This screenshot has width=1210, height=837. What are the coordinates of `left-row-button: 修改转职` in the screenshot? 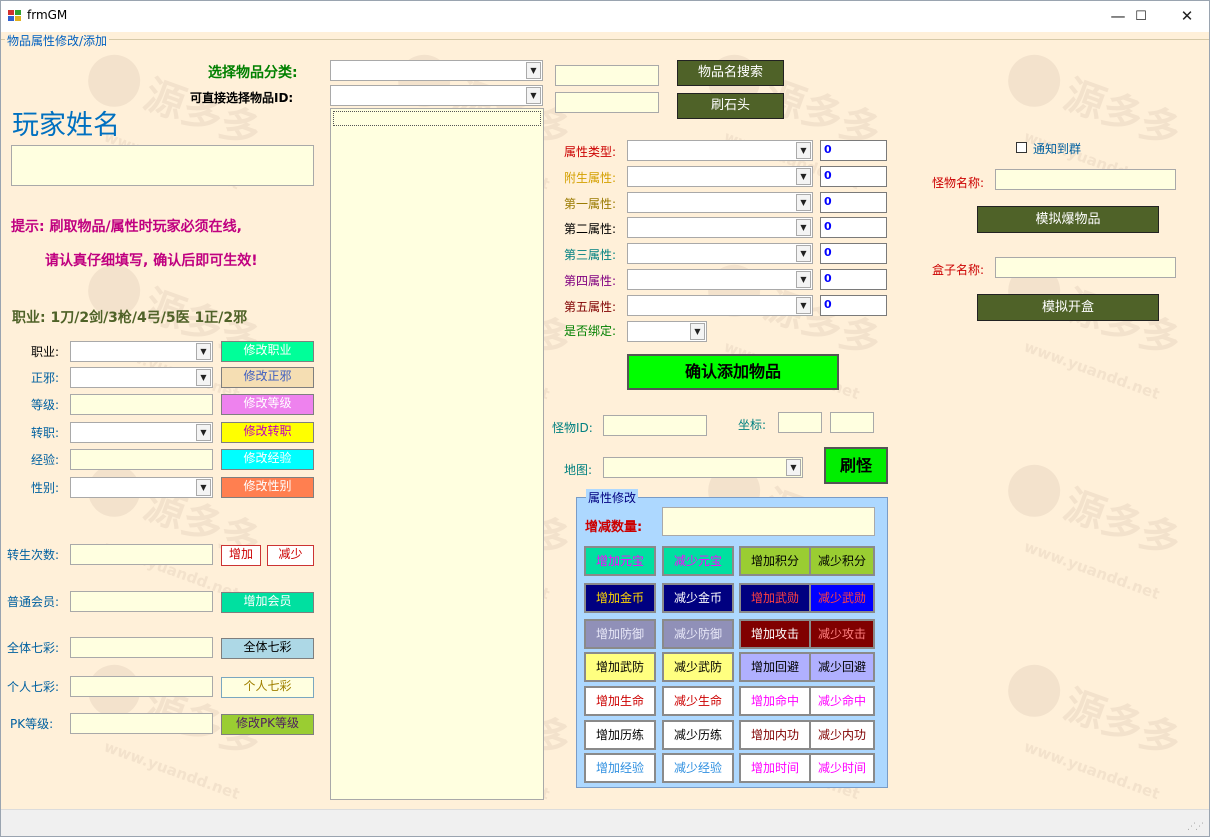 It's located at (267, 432).